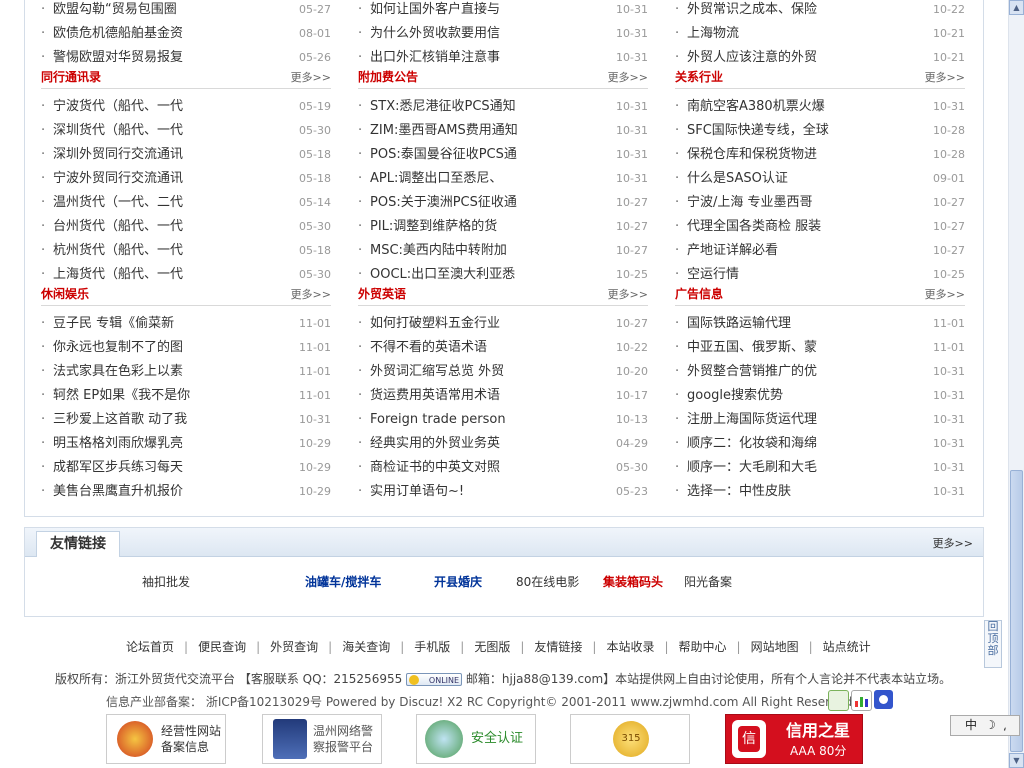 Image resolution: width=1024 pixels, height=768 pixels. I want to click on list-item: · 注册上海国际货运代理 10-31, so click(820, 420).